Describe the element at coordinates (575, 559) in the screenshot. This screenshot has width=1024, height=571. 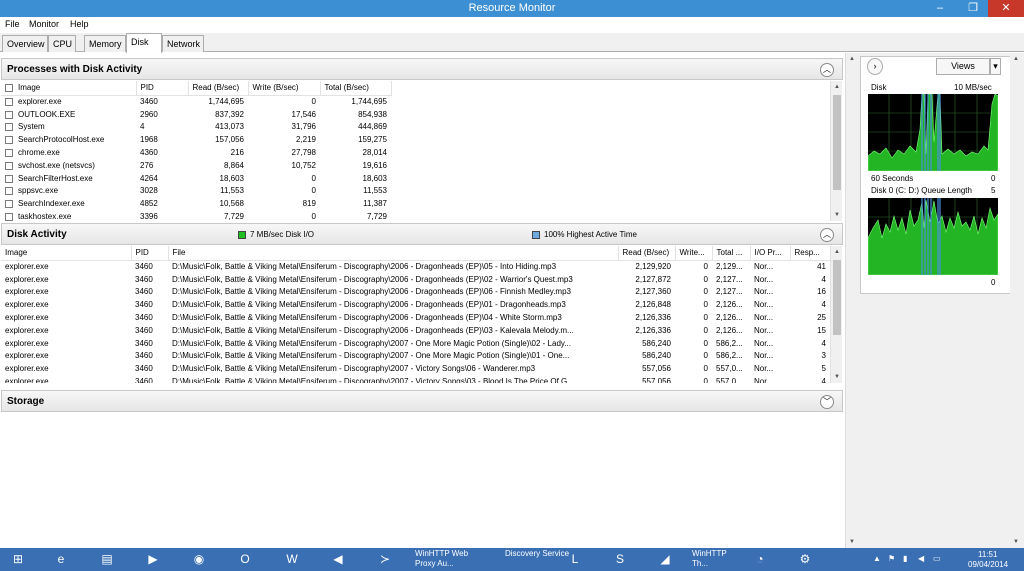
I see `lync-icon: L` at that location.